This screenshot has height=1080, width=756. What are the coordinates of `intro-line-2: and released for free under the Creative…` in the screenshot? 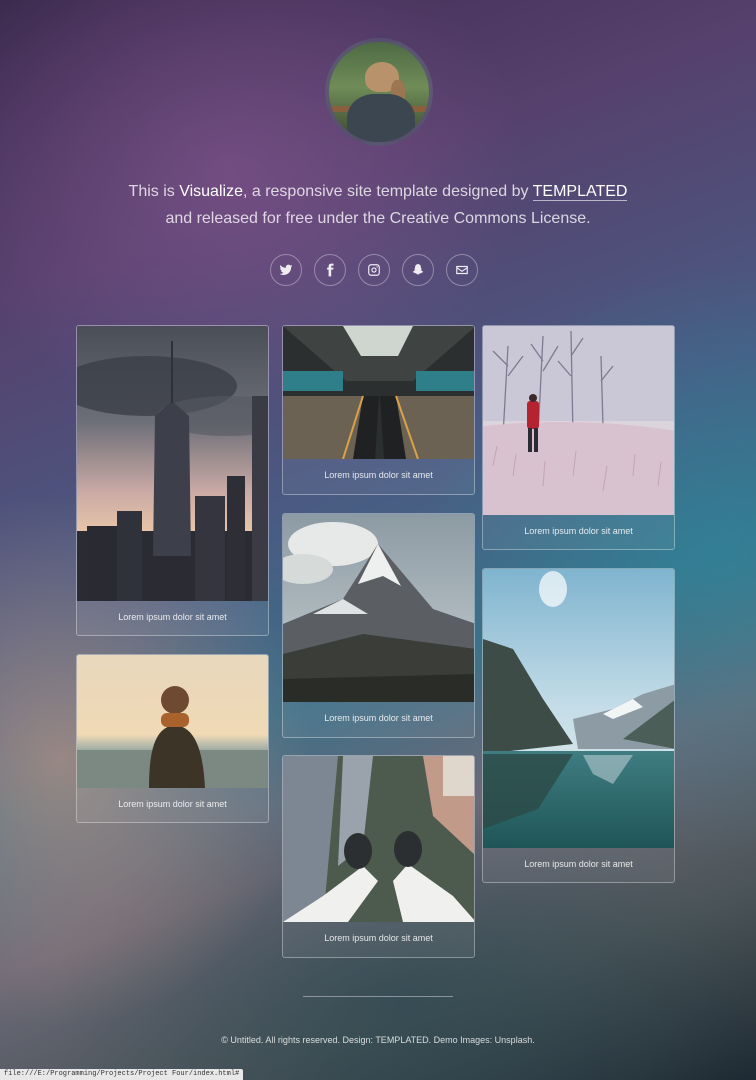 It's located at (378, 218).